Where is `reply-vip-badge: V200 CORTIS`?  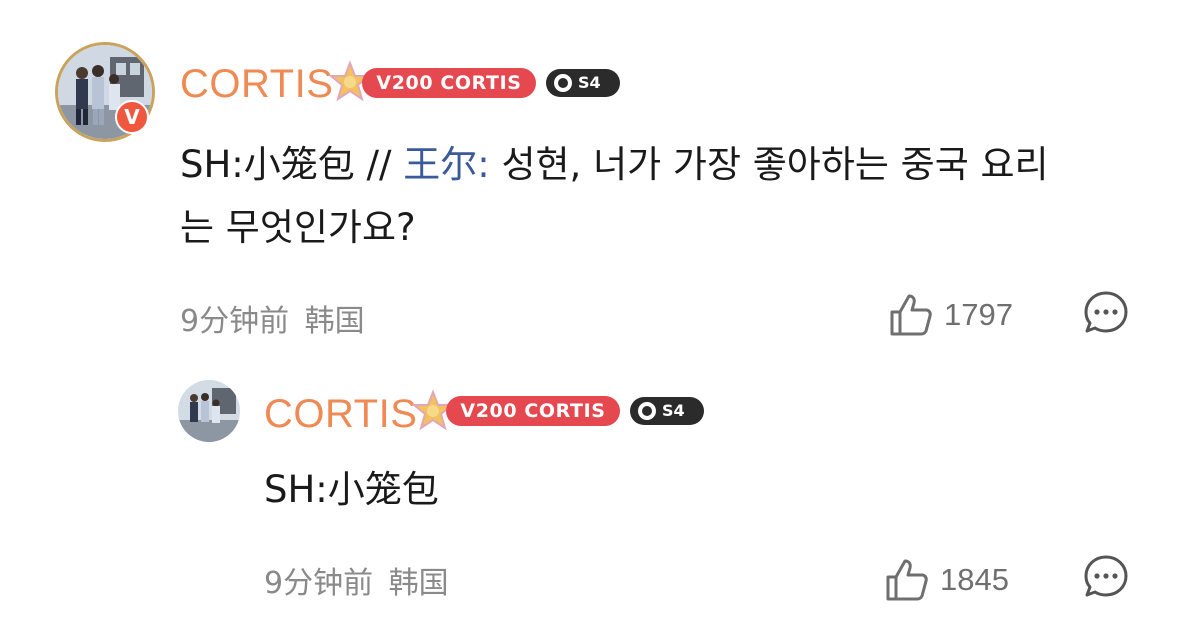 reply-vip-badge: V200 CORTIS is located at coordinates (533, 411).